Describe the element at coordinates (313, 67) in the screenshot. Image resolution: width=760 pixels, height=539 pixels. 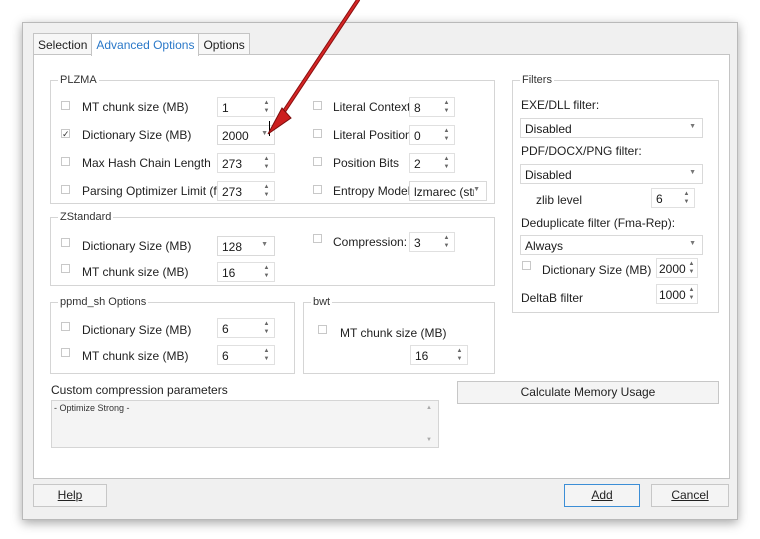
I see `annotation-arrow-icon` at that location.